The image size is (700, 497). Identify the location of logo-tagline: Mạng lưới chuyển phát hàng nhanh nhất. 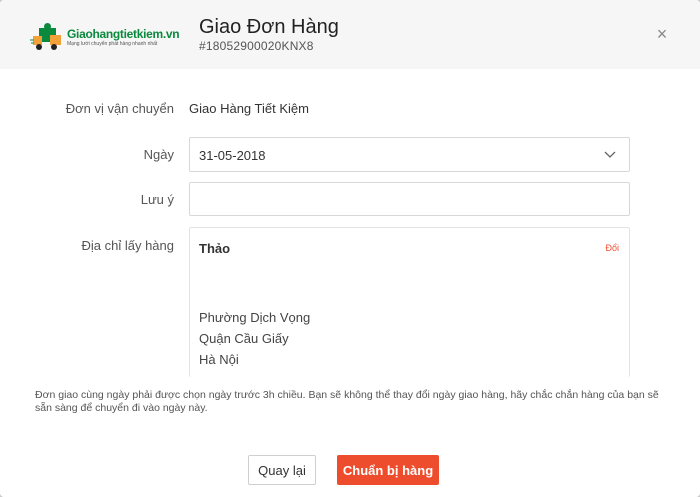
(112, 43).